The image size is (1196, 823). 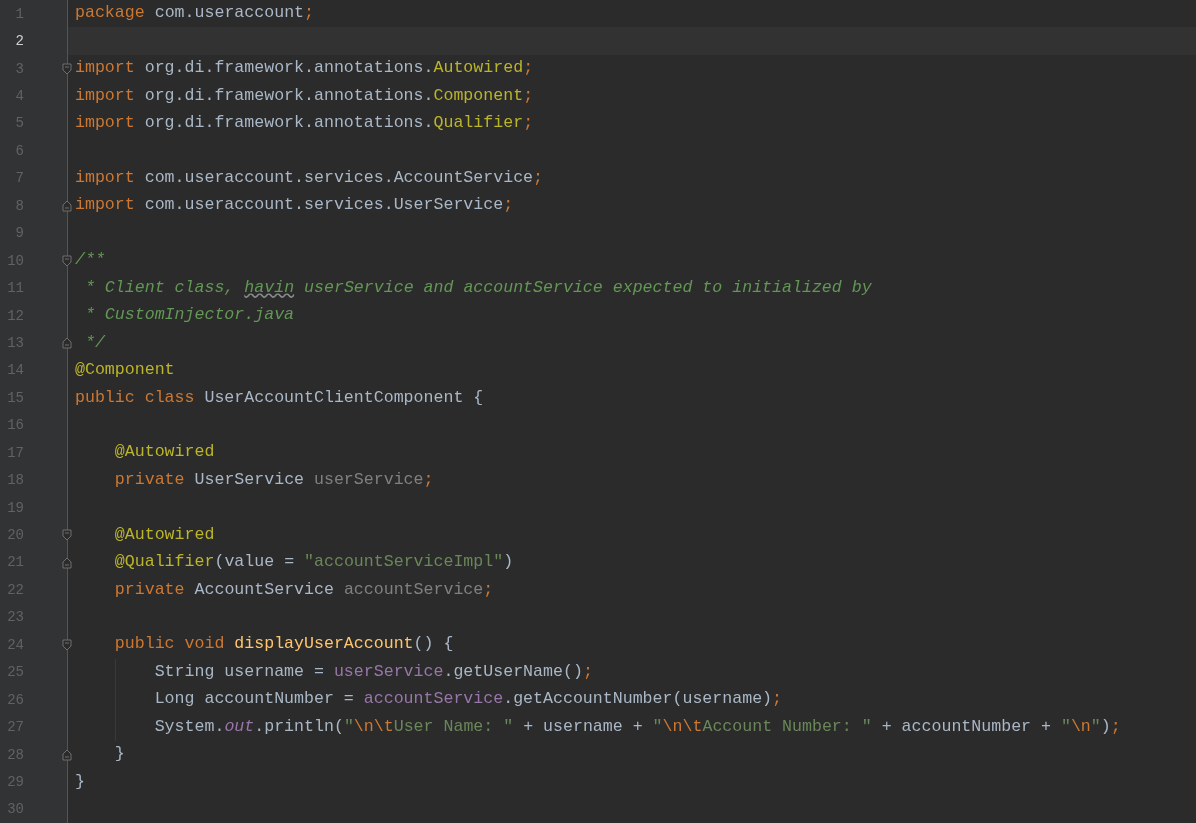 What do you see at coordinates (19, 41) in the screenshot?
I see `line-number: 2` at bounding box center [19, 41].